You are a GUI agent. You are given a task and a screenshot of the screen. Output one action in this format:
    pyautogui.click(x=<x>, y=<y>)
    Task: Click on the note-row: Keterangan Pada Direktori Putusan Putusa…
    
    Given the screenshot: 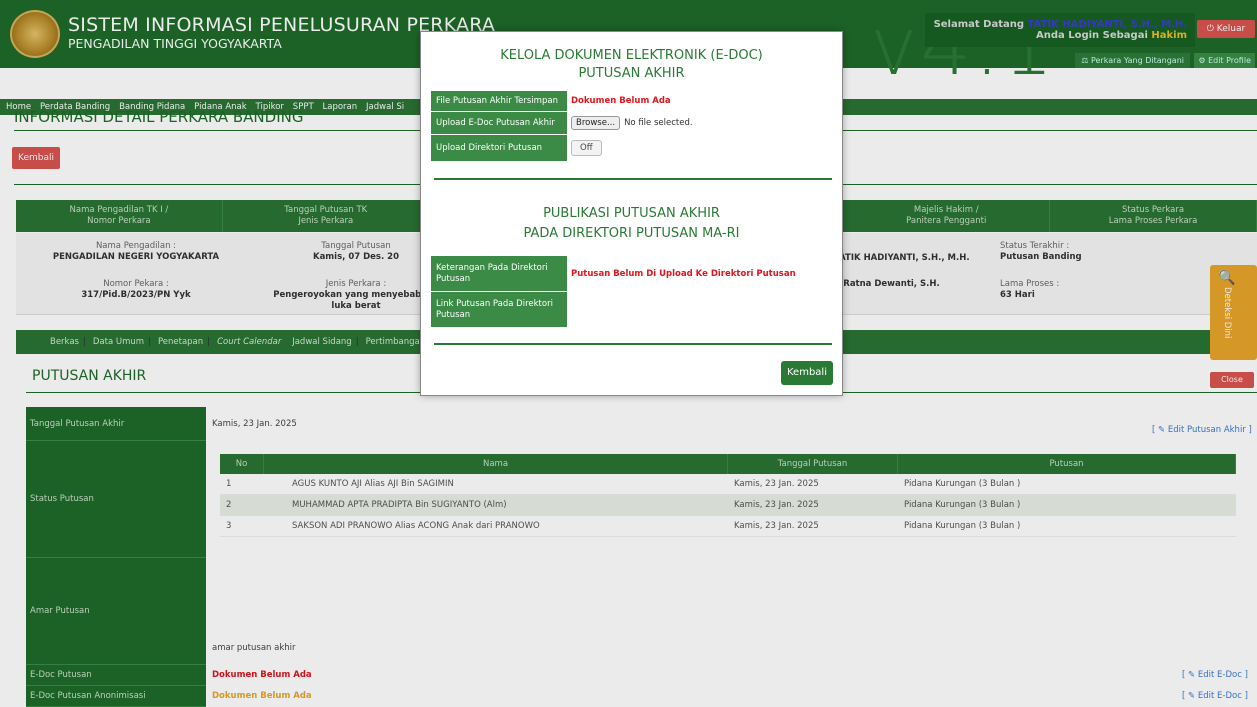 What is the action you would take?
    pyautogui.click(x=613, y=273)
    